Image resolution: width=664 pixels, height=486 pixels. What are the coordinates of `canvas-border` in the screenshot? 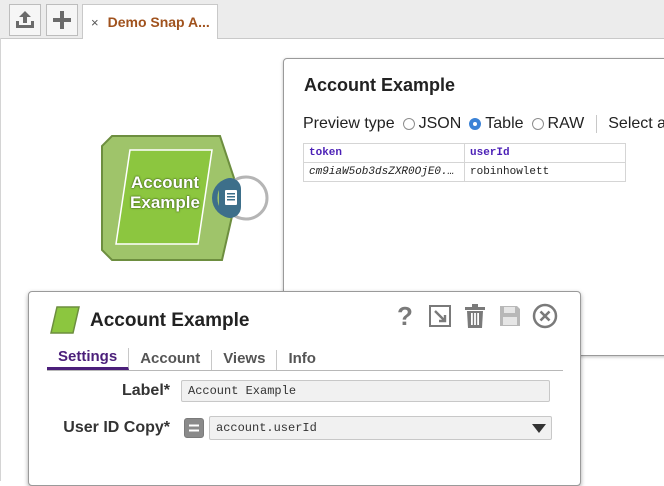 It's located at (0, 259).